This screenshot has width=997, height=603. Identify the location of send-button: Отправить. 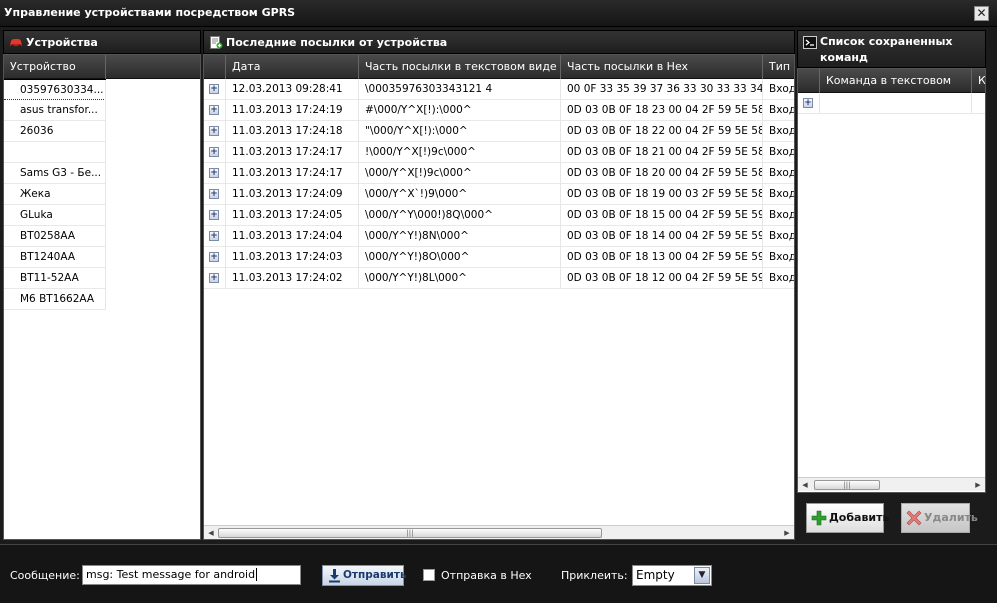
(364, 575).